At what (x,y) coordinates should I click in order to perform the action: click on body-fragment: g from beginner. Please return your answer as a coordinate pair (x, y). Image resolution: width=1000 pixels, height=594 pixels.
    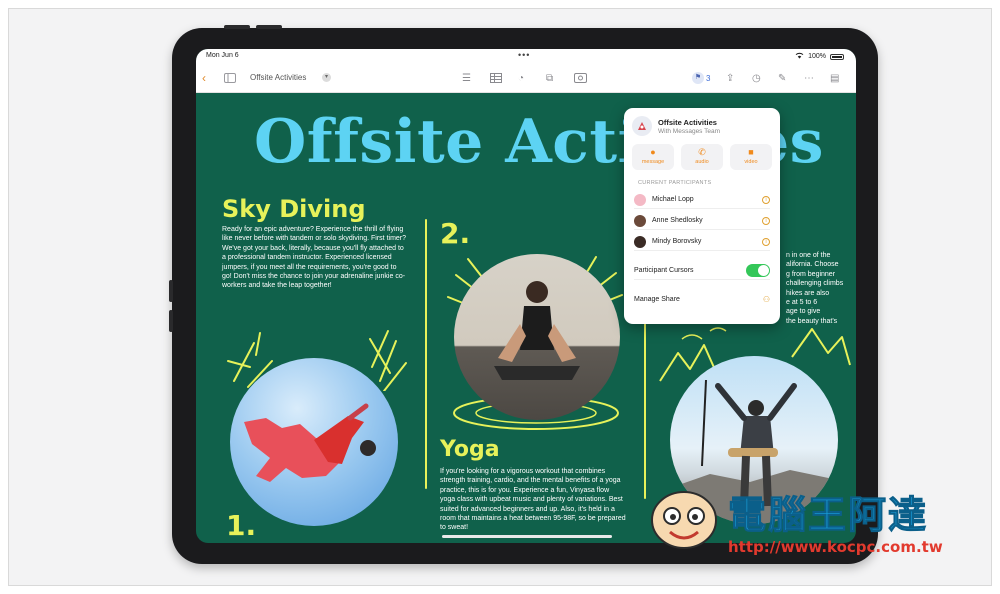
    Looking at the image, I should click on (811, 274).